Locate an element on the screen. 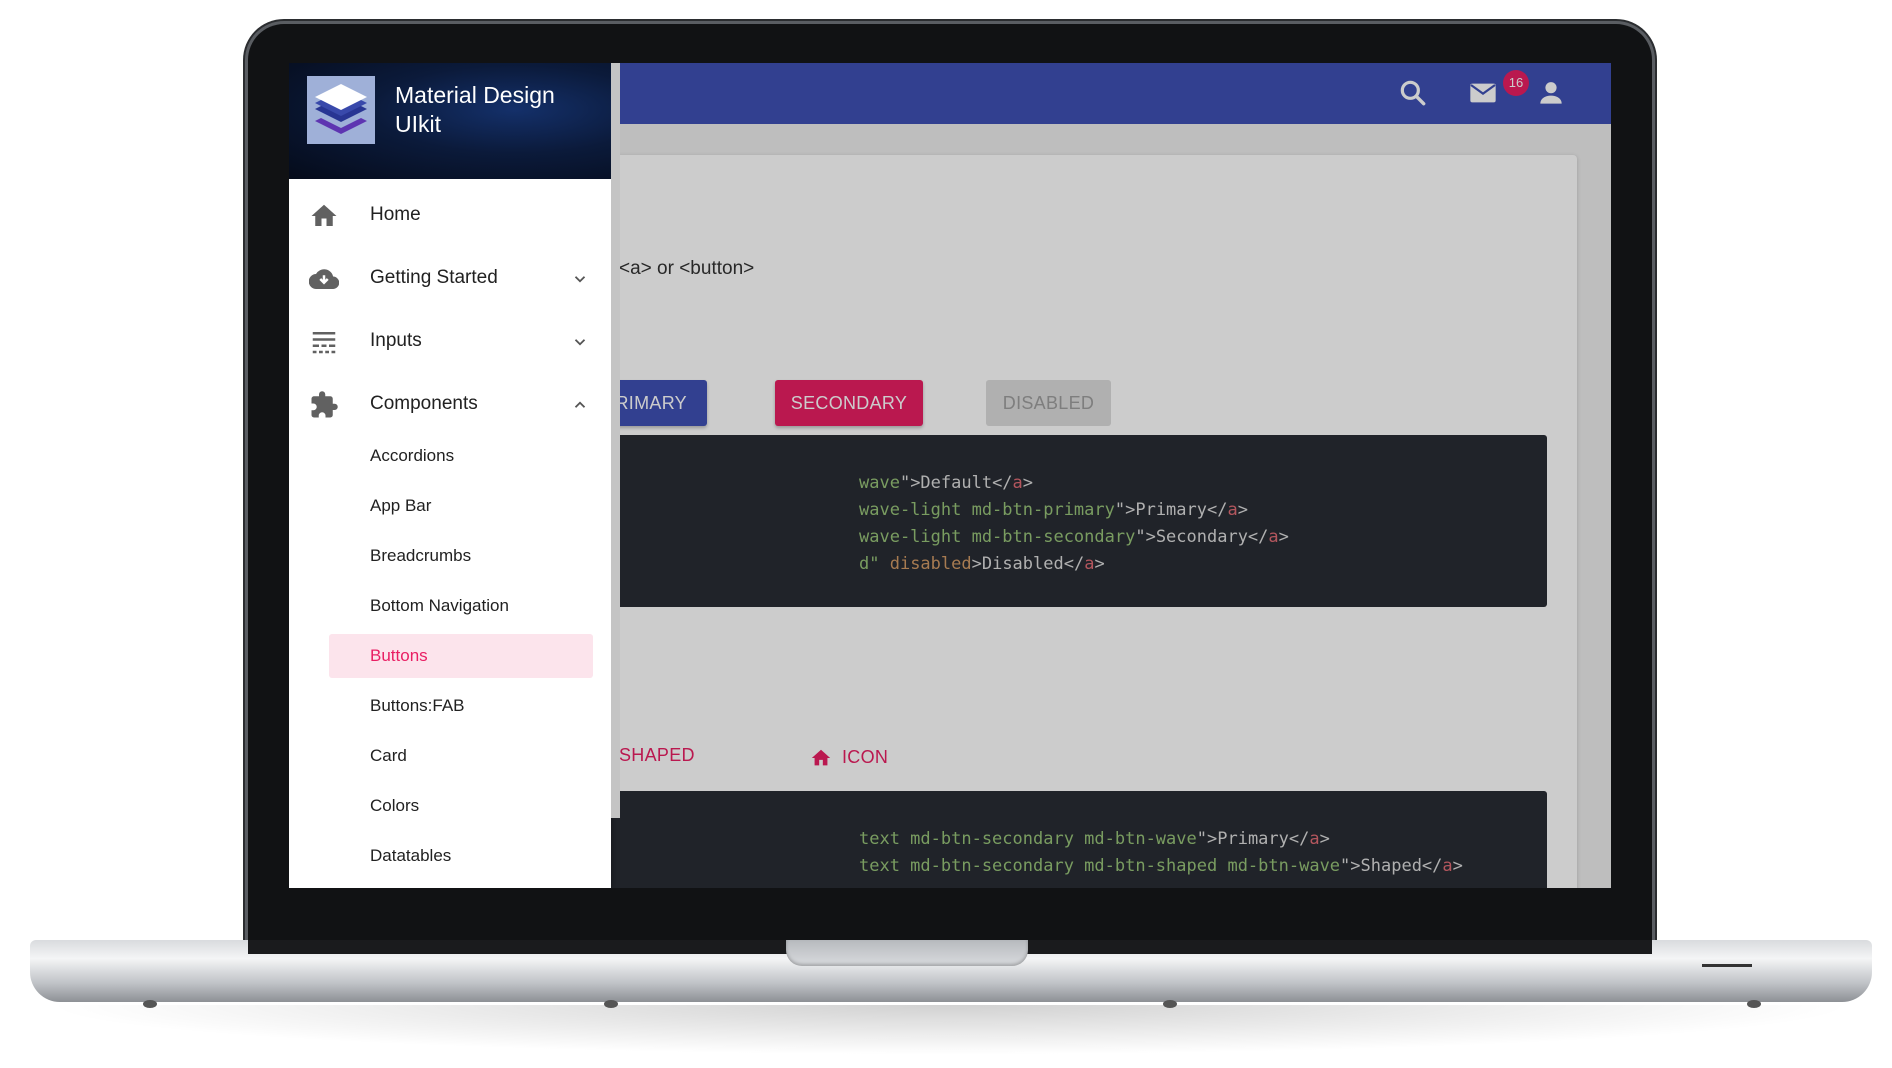 Image resolution: width=1892 pixels, height=1068 pixels. nav-item-components: Components is located at coordinates (450, 405).